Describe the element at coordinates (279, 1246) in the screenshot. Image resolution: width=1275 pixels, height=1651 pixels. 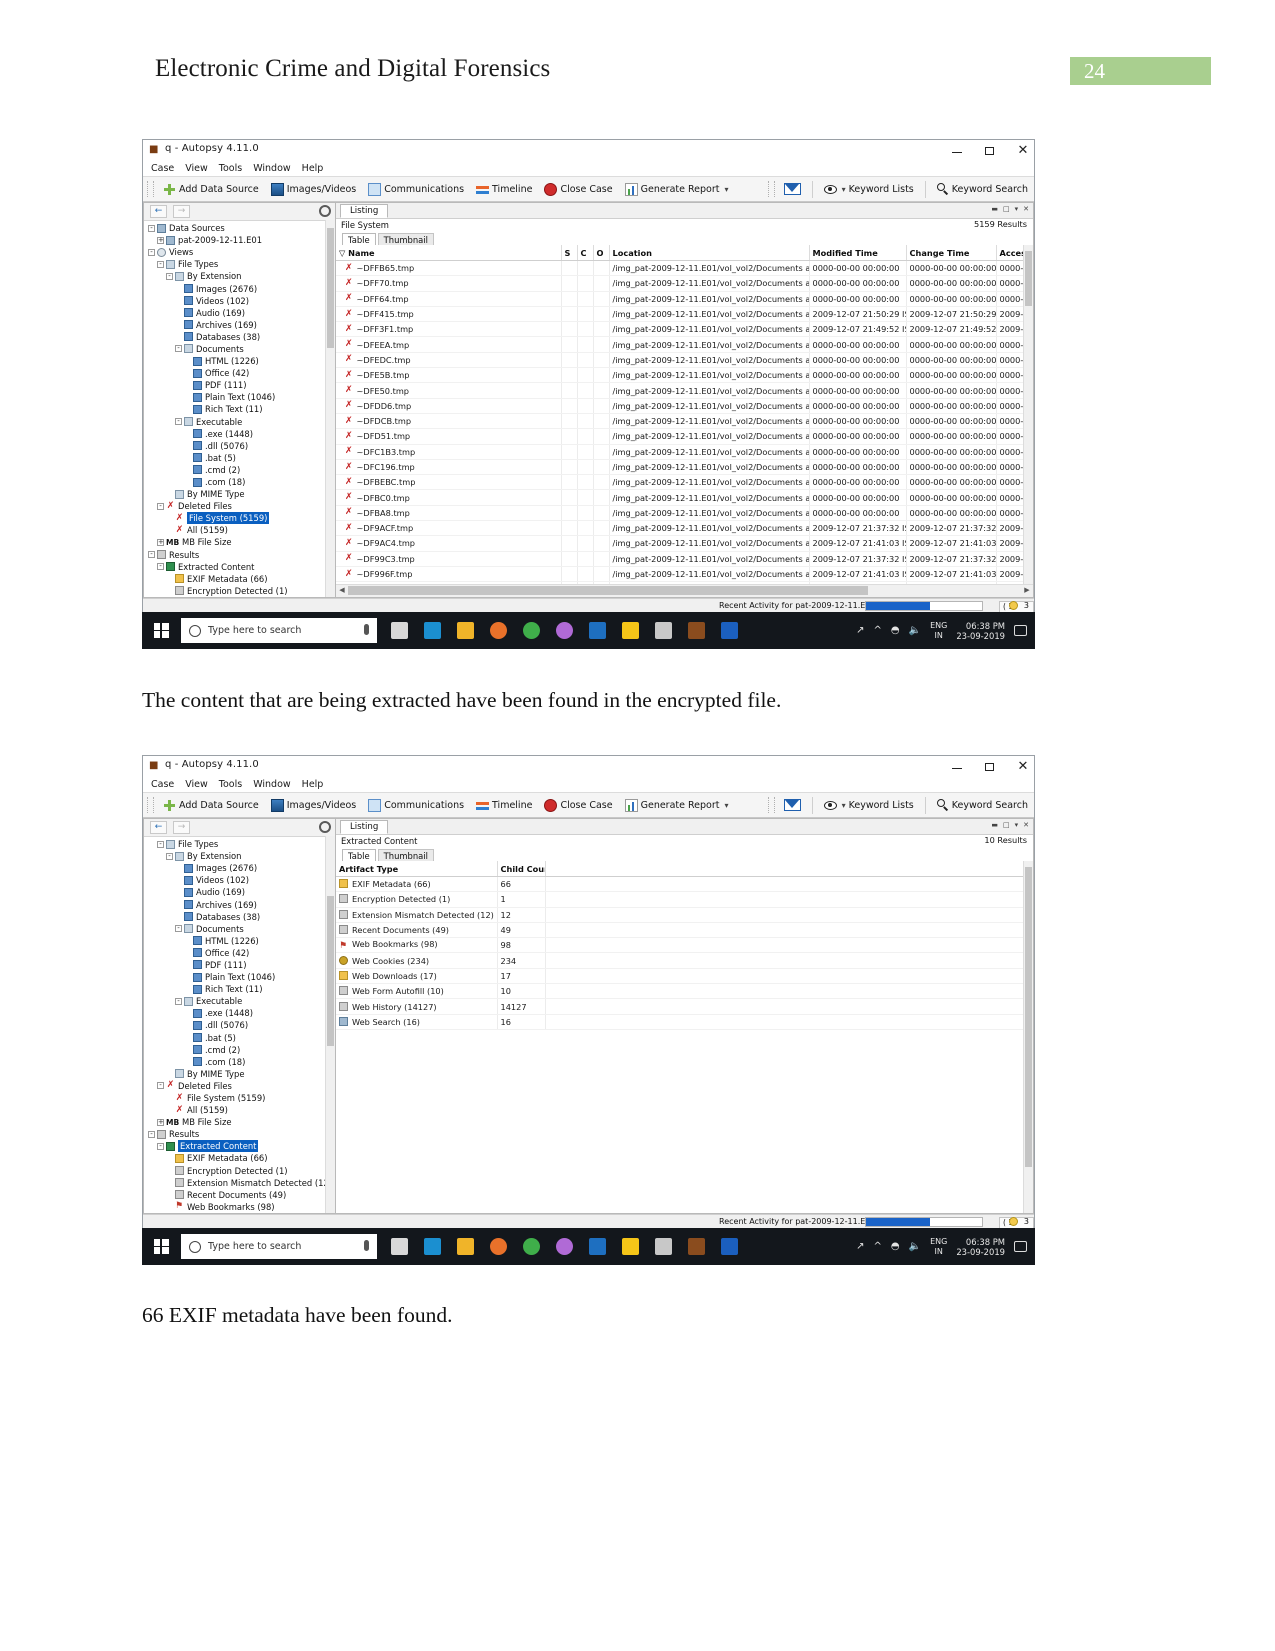
I see `taskbar-search-box-2: Type here to search` at that location.